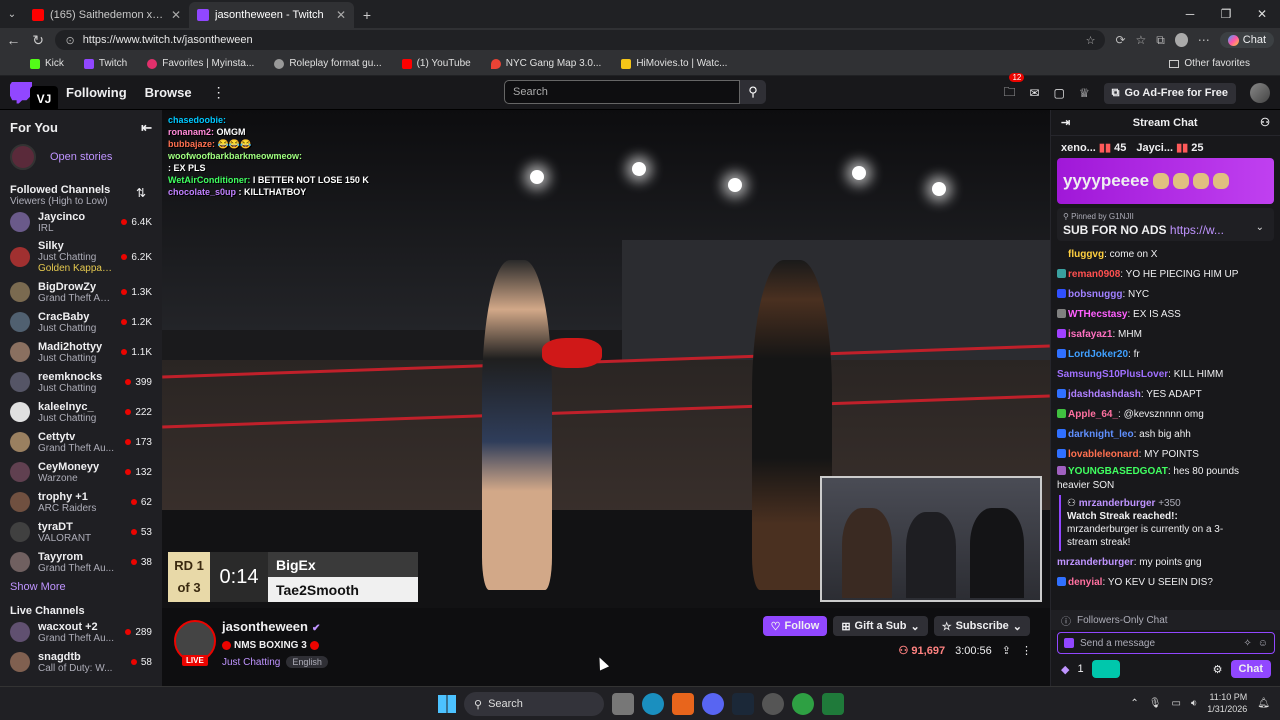 Image resolution: width=1280 pixels, height=720 pixels. What do you see at coordinates (447, 704) in the screenshot?
I see `windows-start-icon` at bounding box center [447, 704].